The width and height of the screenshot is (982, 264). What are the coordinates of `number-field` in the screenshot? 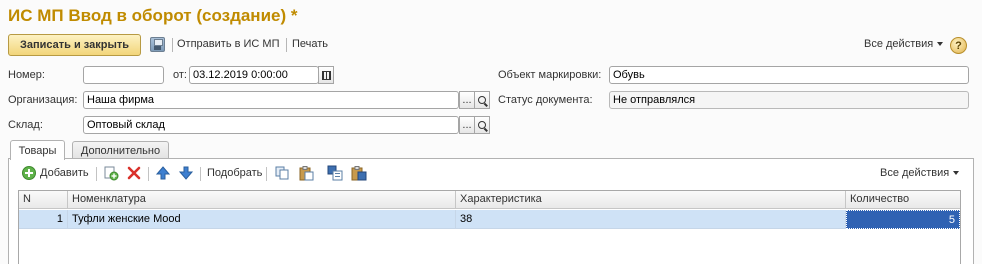 It's located at (123, 75).